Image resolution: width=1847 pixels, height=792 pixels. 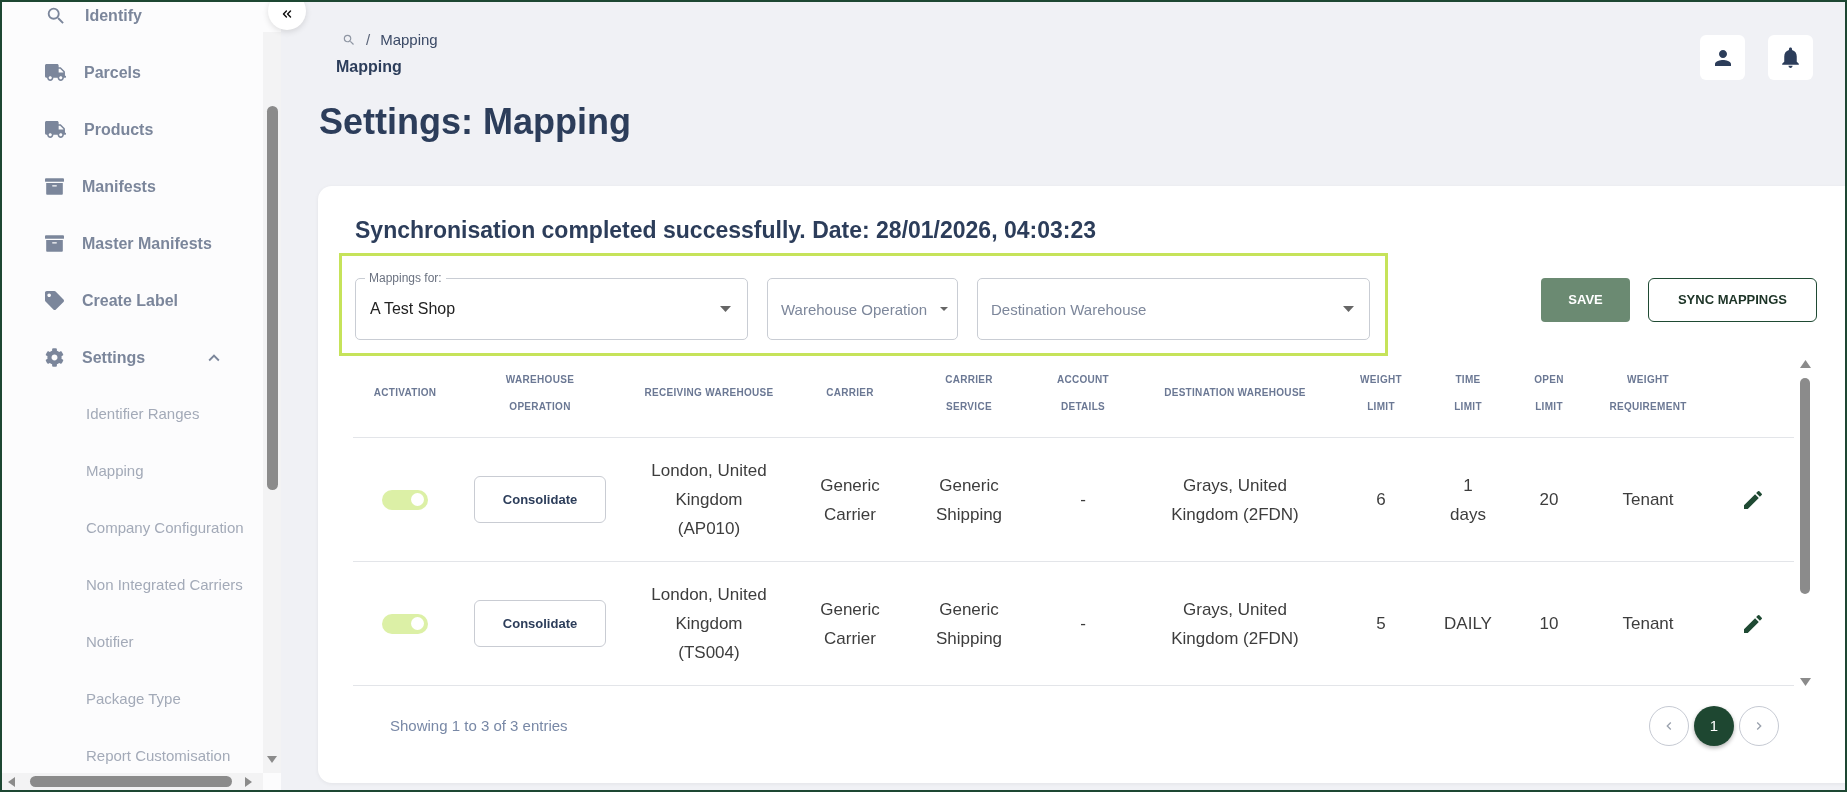 I want to click on table-cell-text: London, United Kingdom (AP010), so click(x=709, y=500).